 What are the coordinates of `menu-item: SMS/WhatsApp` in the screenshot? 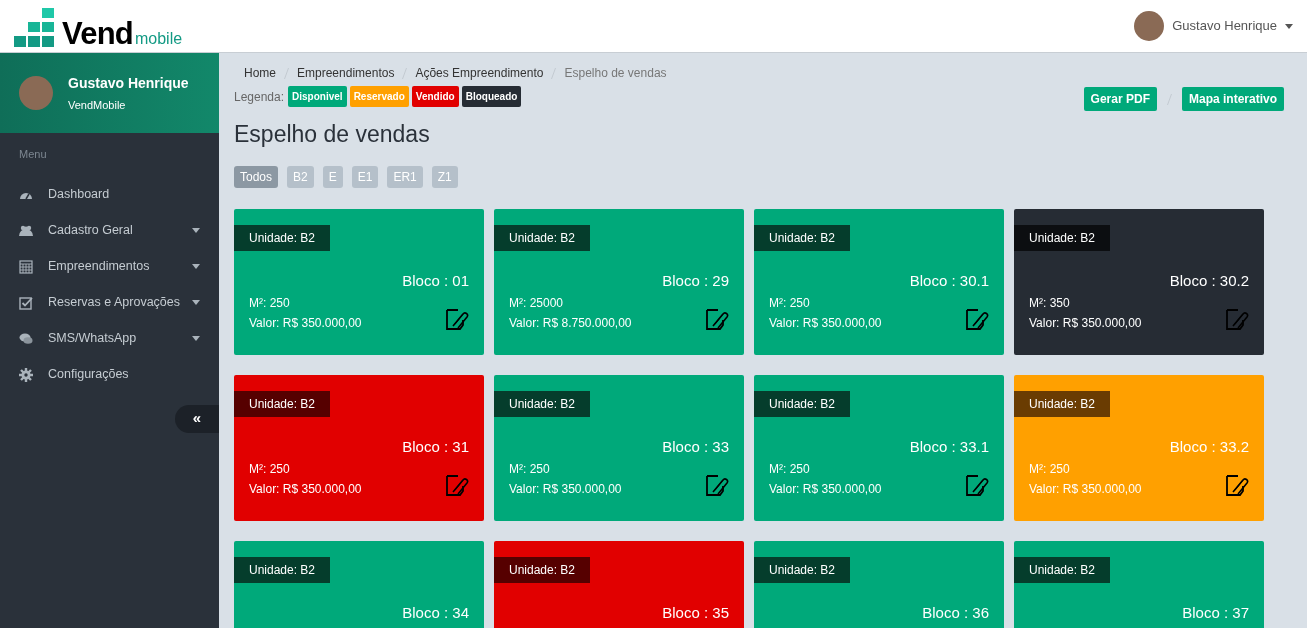 It's located at (109, 338).